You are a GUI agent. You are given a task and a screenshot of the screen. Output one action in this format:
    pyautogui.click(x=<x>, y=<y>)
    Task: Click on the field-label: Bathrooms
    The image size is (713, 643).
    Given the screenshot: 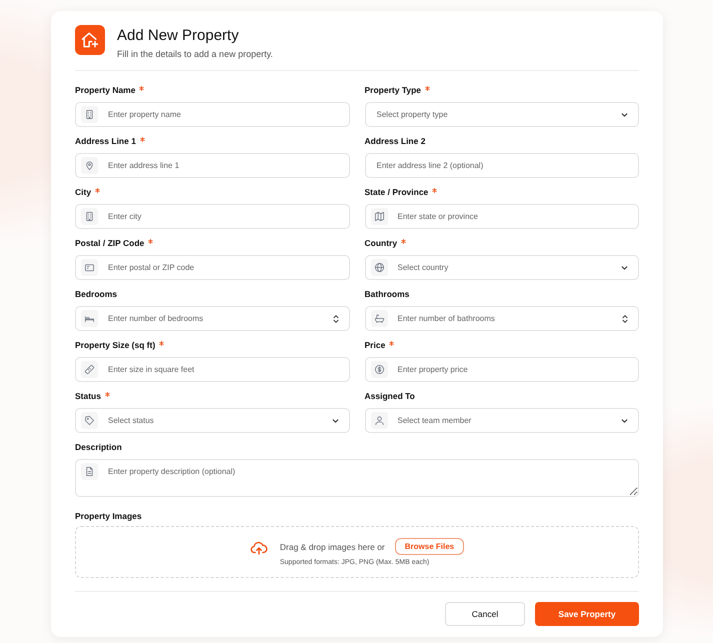 What is the action you would take?
    pyautogui.click(x=387, y=294)
    